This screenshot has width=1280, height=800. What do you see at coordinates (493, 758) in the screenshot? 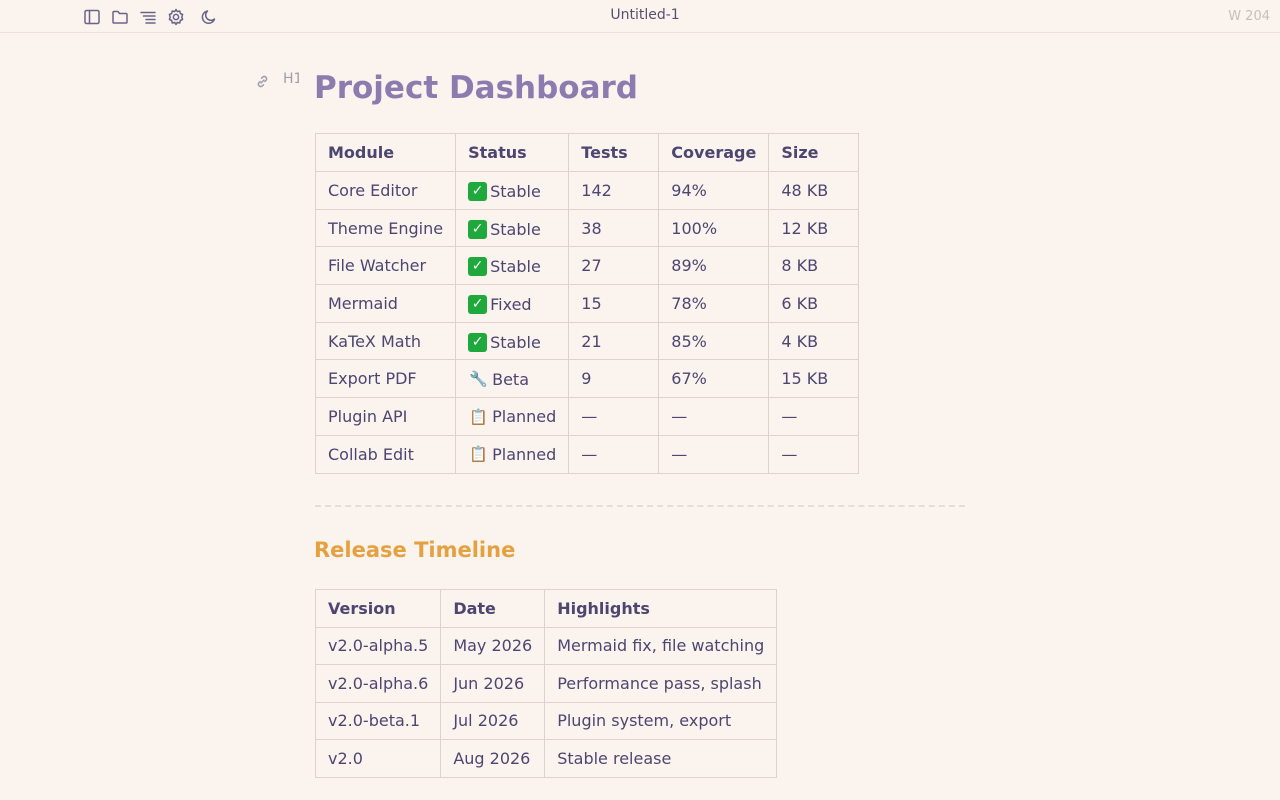
I see `date-cell: Aug 2026` at bounding box center [493, 758].